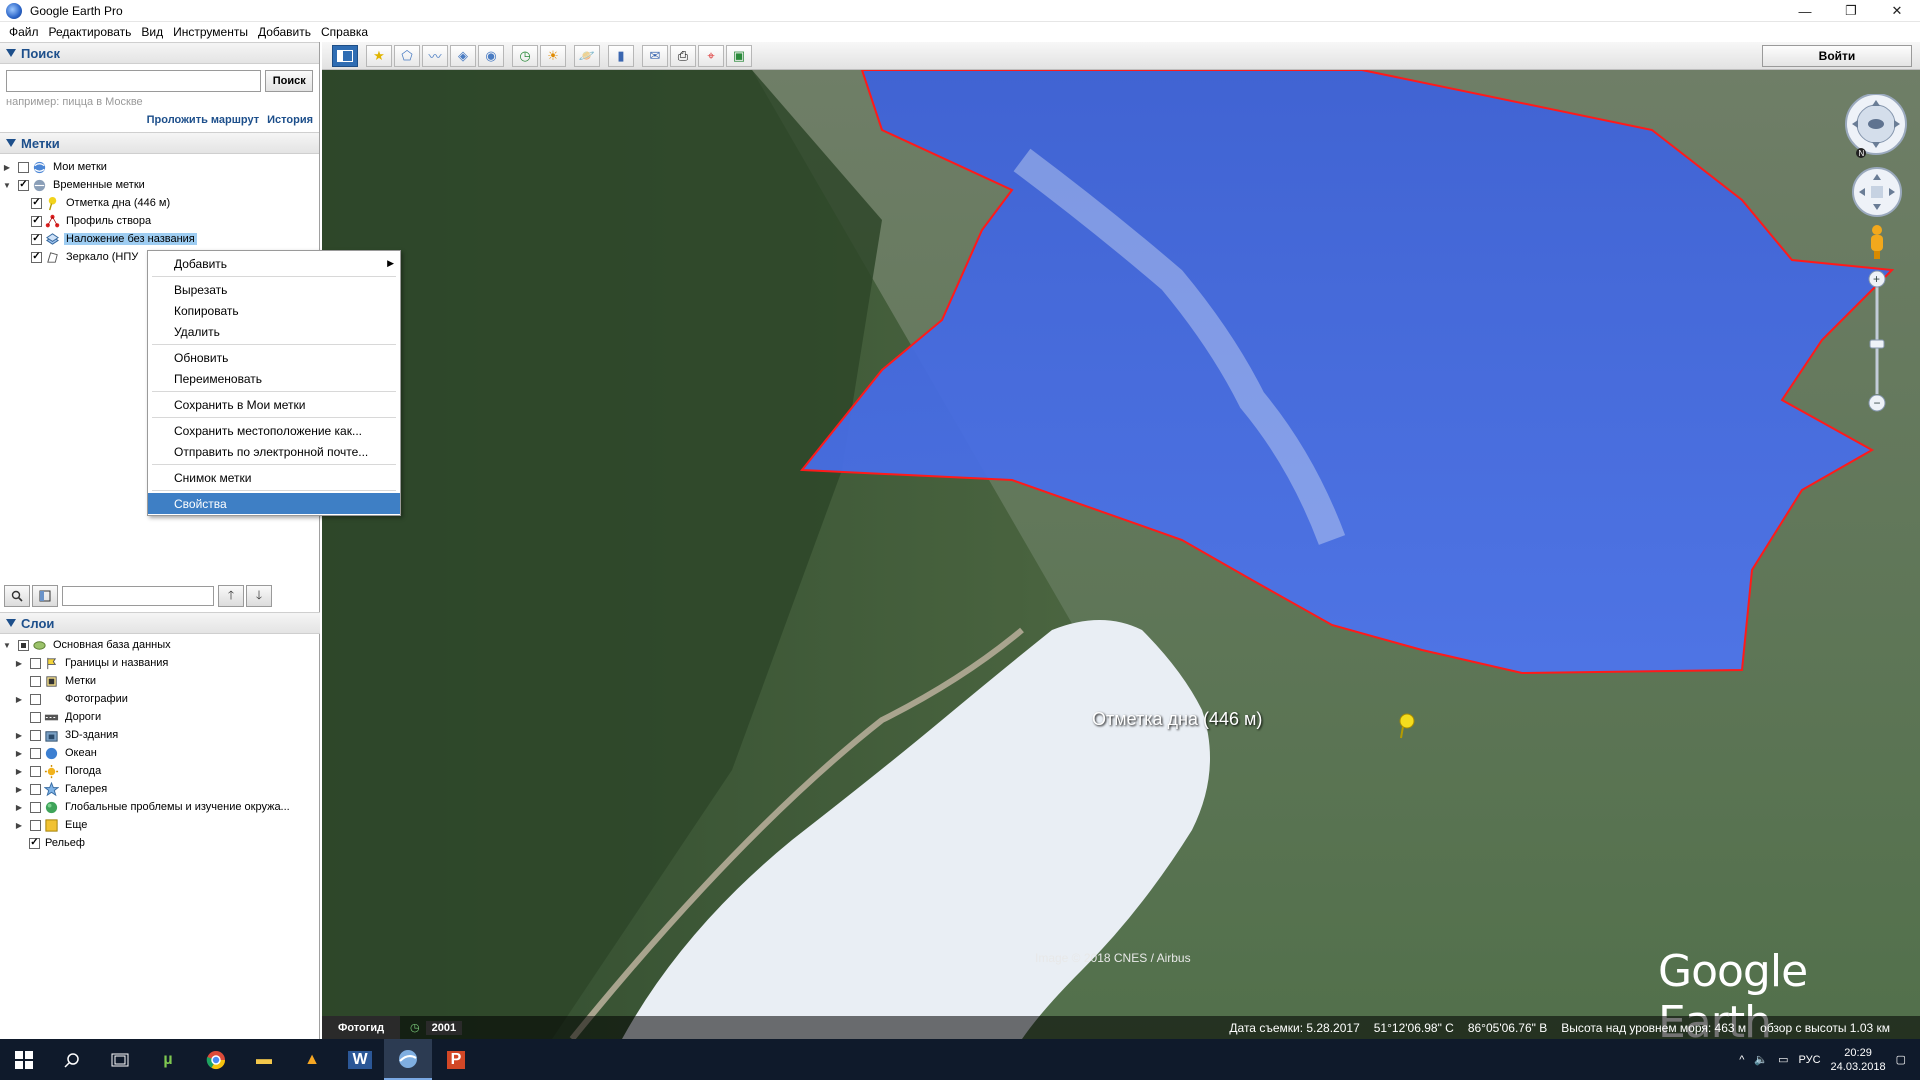 The image size is (1920, 1080). Describe the element at coordinates (1783, 1059) in the screenshot. I see `network-icon: ▭` at that location.